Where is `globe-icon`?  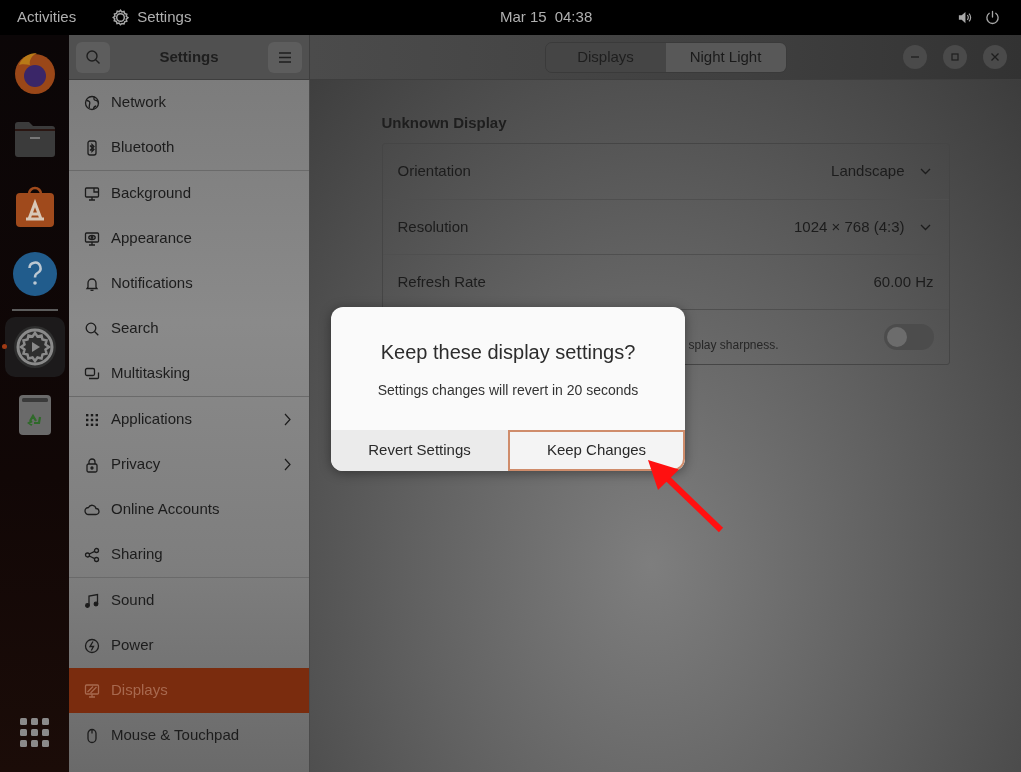 globe-icon is located at coordinates (92, 102).